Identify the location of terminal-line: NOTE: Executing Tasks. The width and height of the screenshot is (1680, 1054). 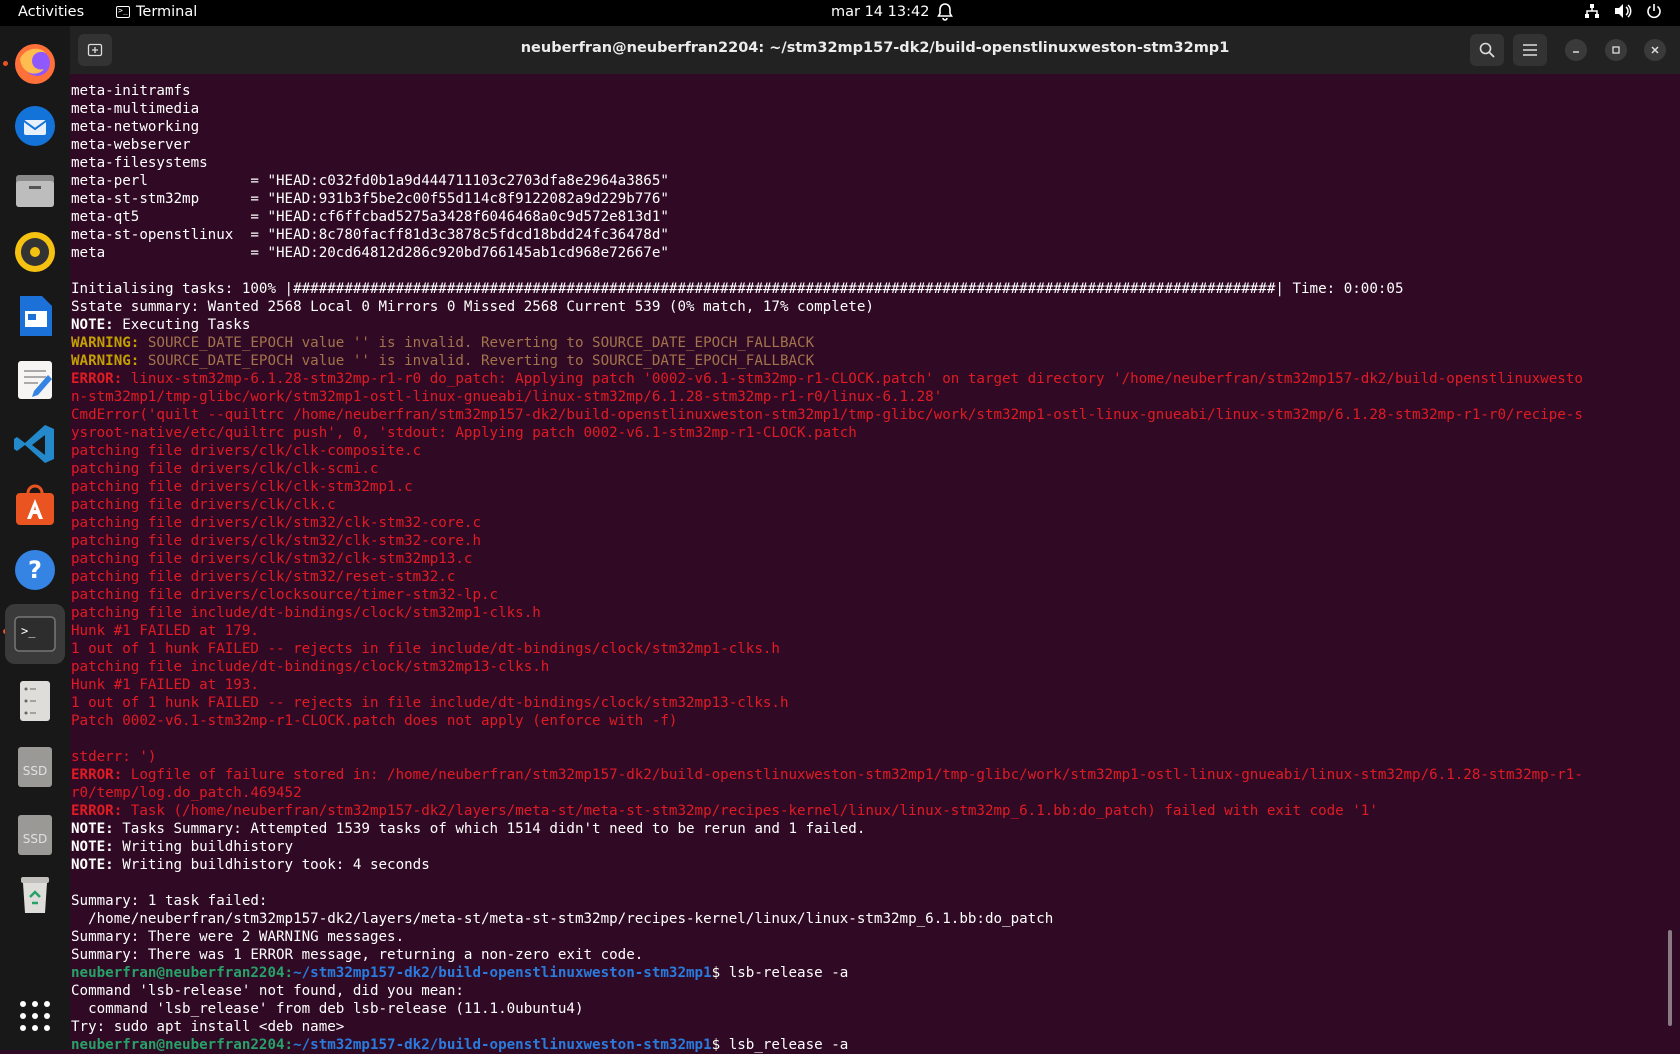
(866, 325).